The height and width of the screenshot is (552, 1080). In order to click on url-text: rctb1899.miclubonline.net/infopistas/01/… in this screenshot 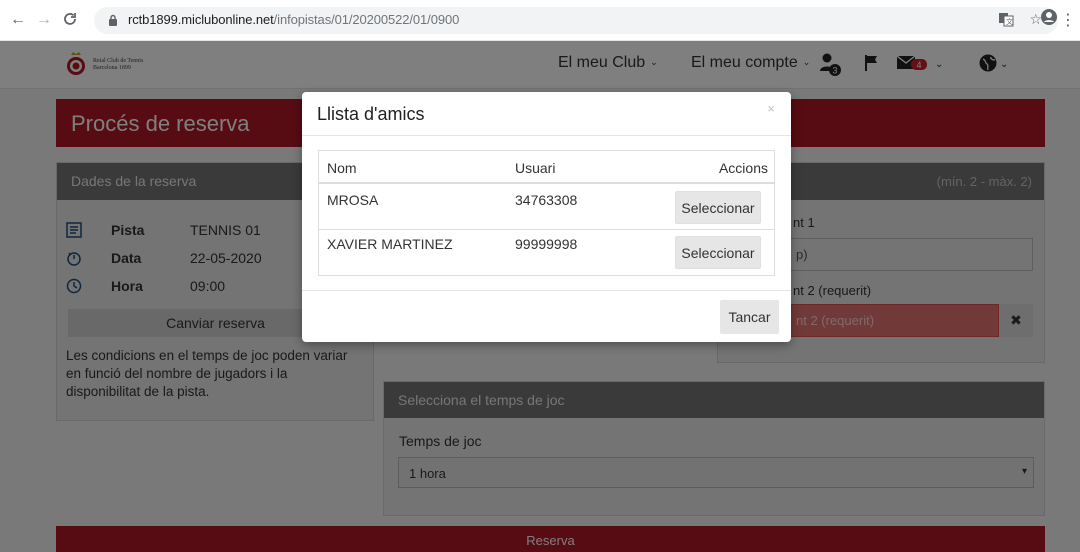, I will do `click(294, 19)`.